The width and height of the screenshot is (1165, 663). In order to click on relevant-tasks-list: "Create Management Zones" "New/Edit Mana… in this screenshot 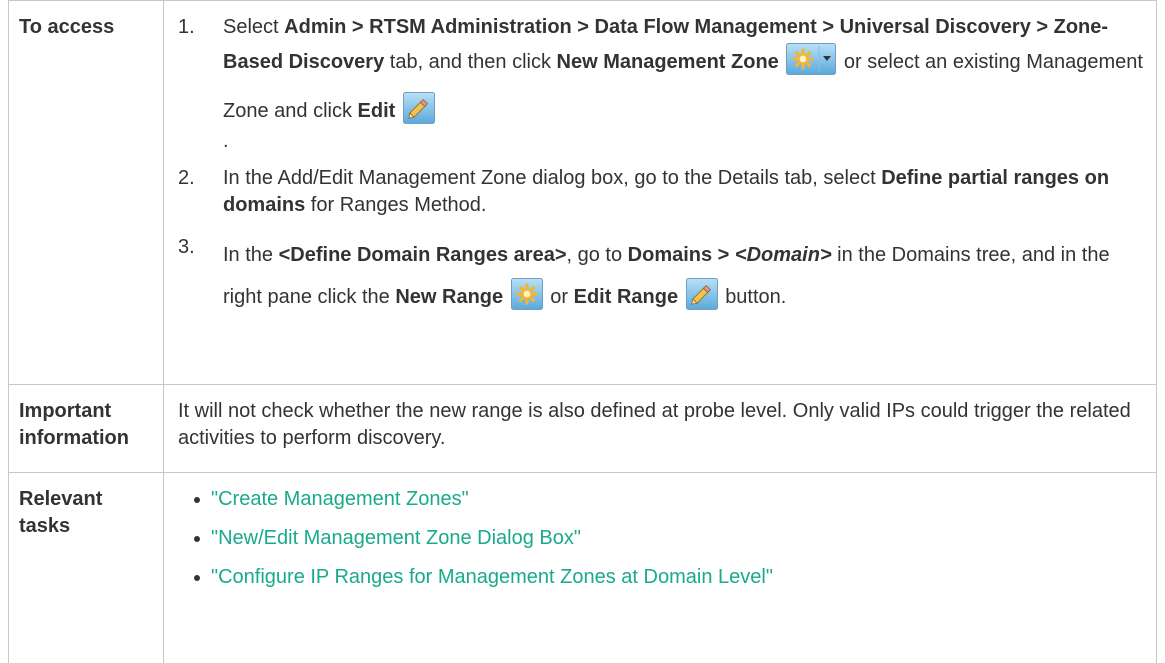, I will do `click(661, 538)`.